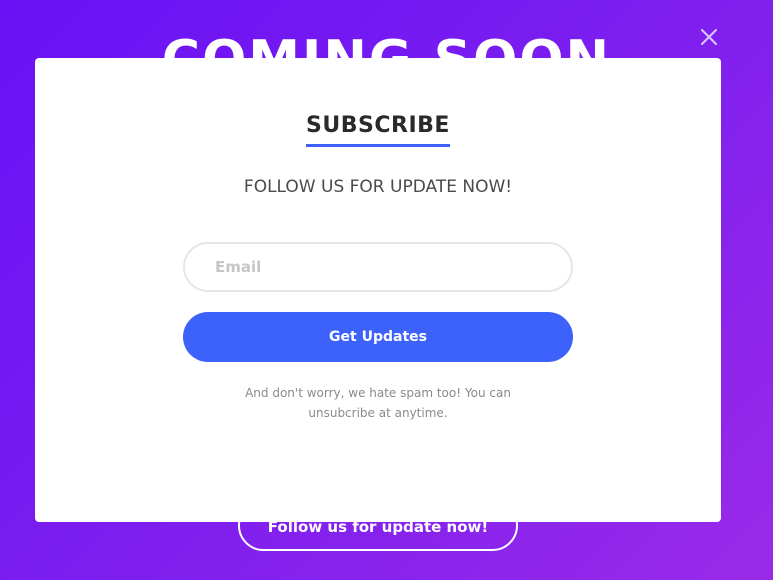 The width and height of the screenshot is (773, 580). I want to click on close-button, so click(709, 37).